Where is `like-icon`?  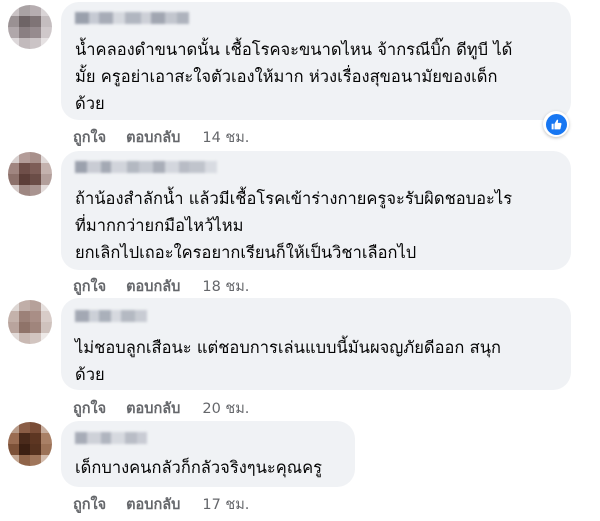 like-icon is located at coordinates (556, 124).